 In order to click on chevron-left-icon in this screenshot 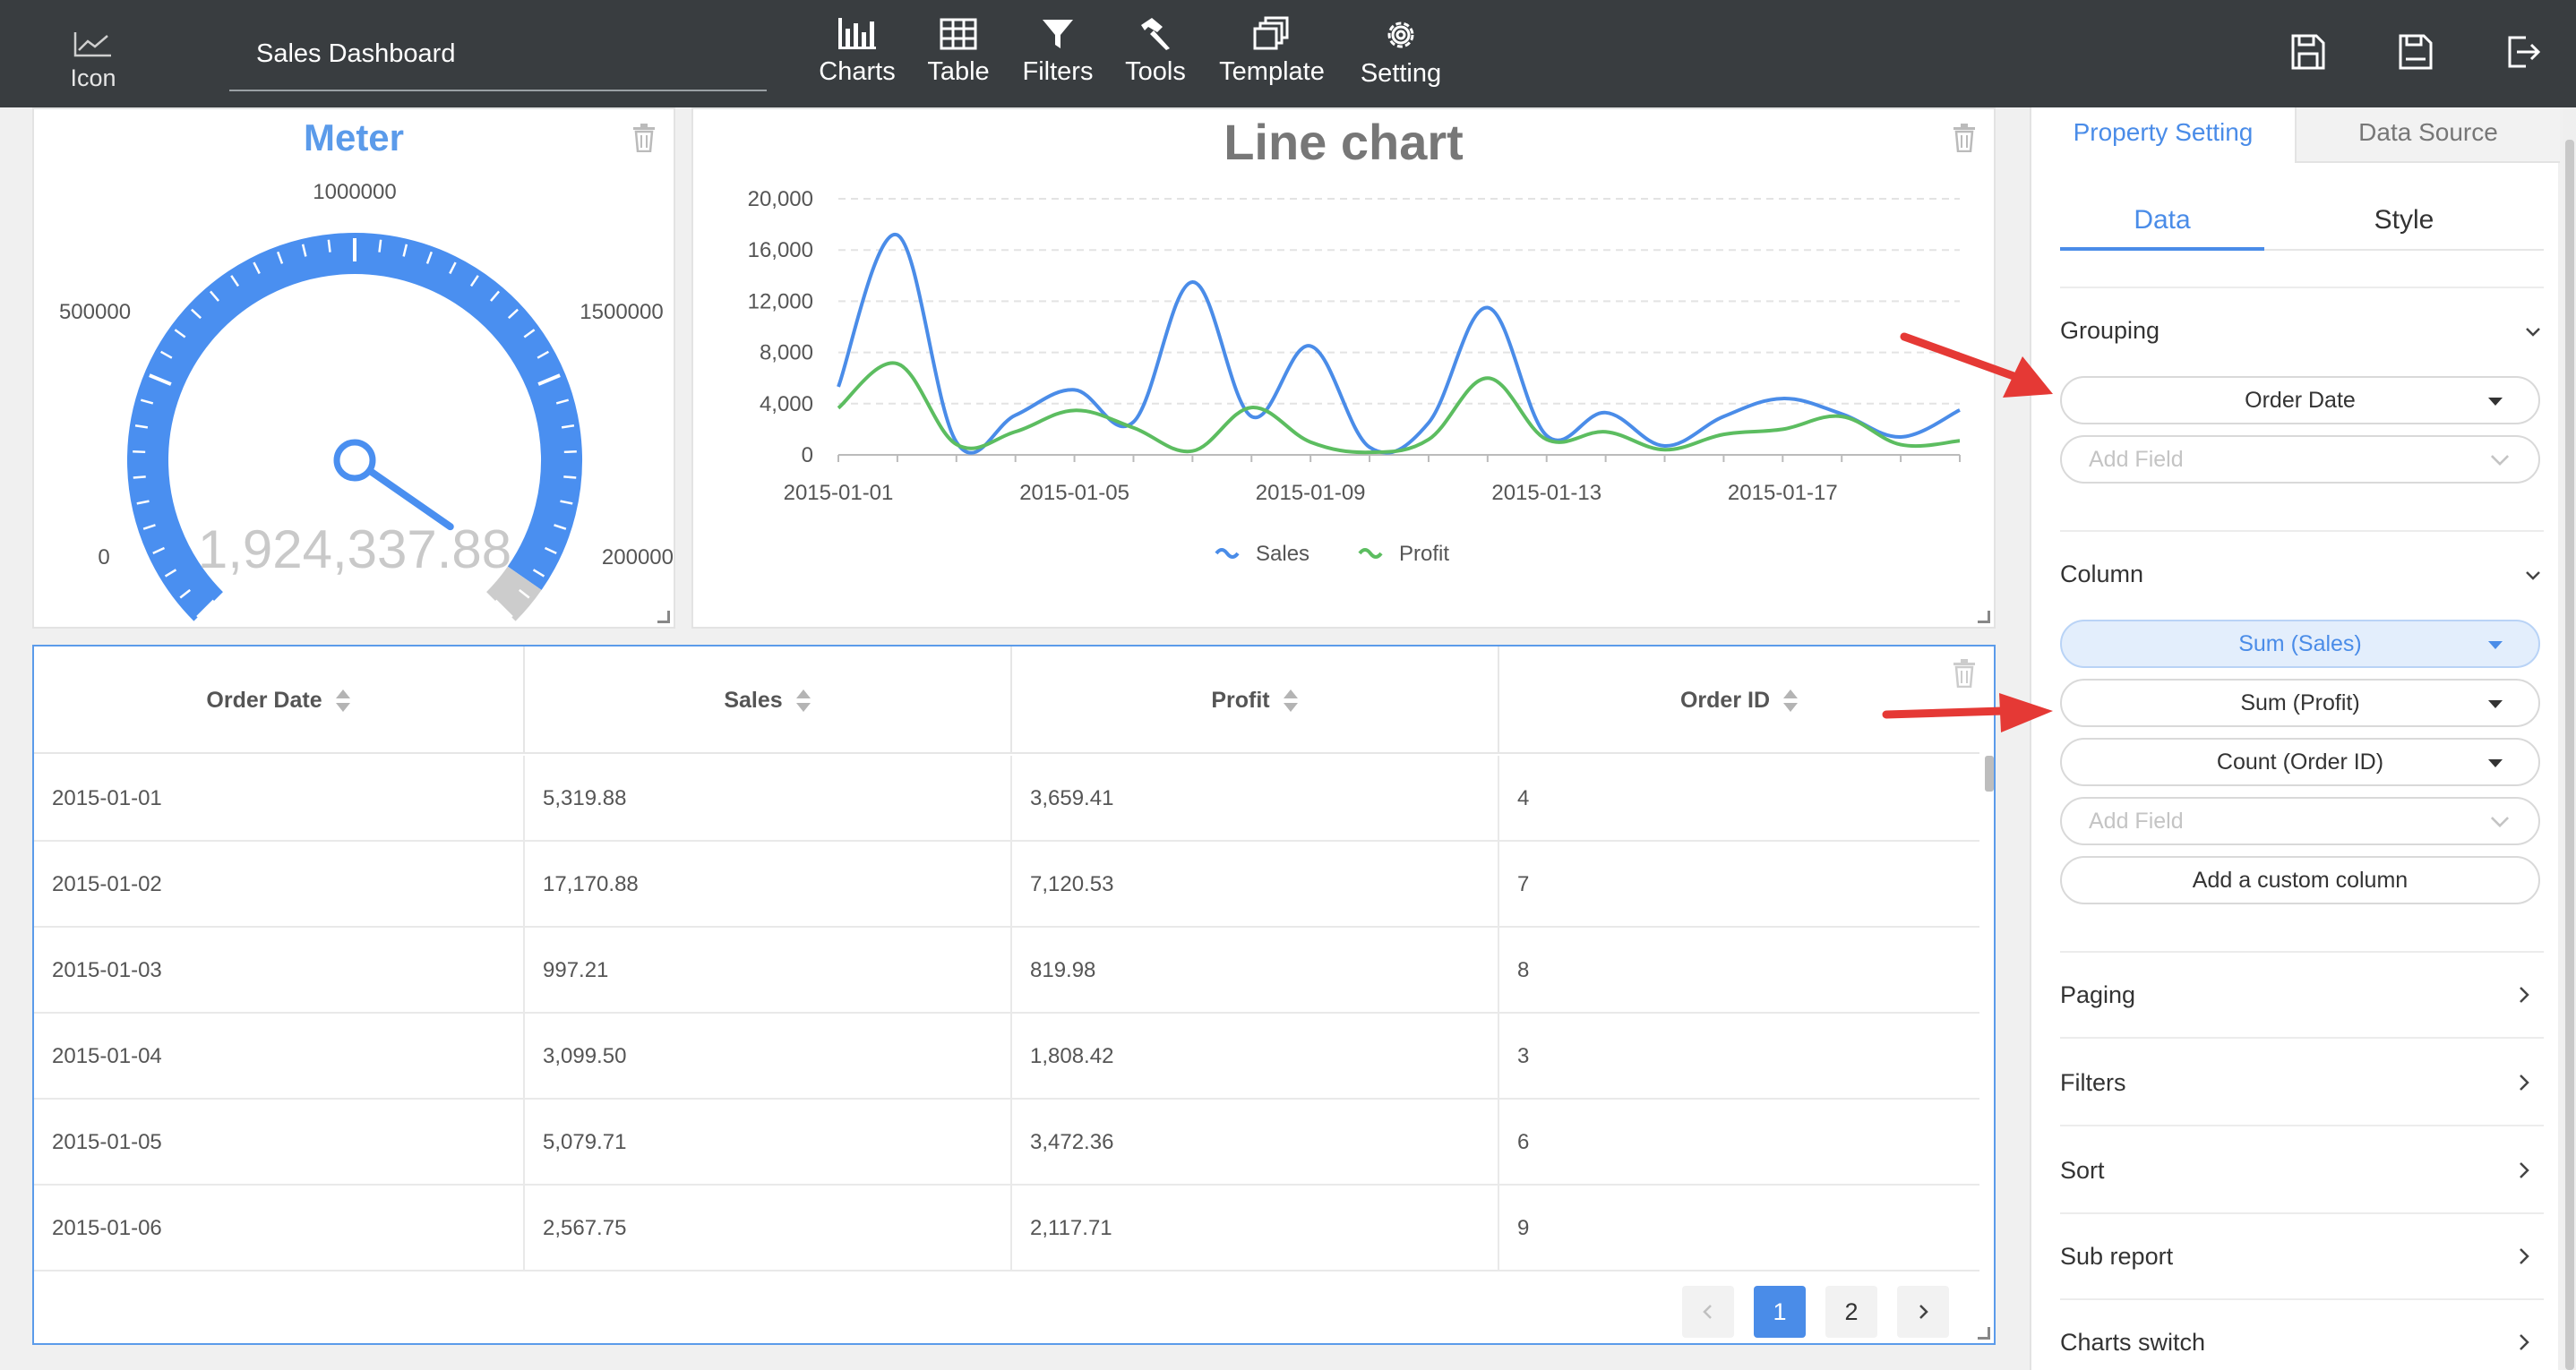, I will do `click(1707, 1312)`.